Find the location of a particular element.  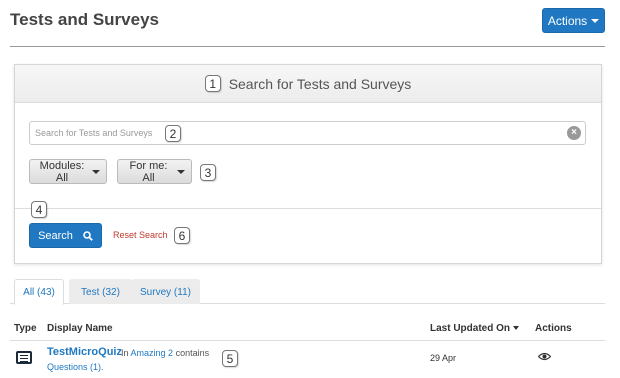

column-header-last-updated-label: Last Updated On is located at coordinates (470, 328).